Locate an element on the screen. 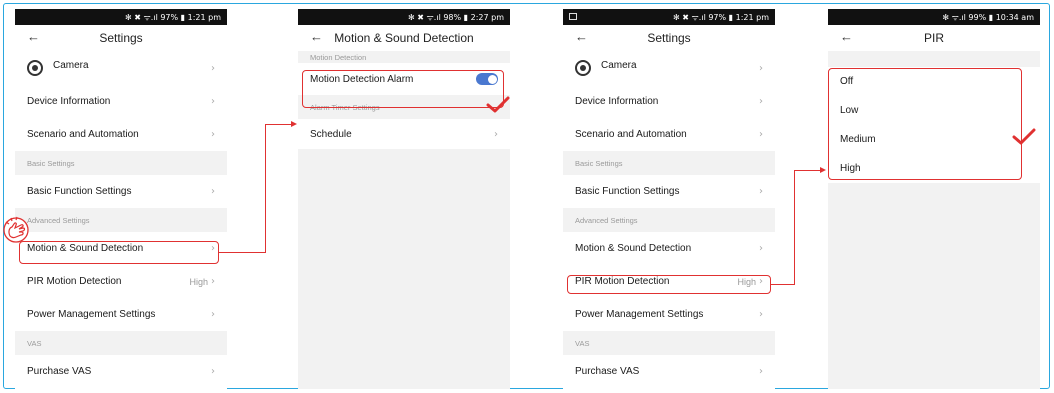 The width and height of the screenshot is (1054, 393). schedule-label: Schedule is located at coordinates (331, 134).